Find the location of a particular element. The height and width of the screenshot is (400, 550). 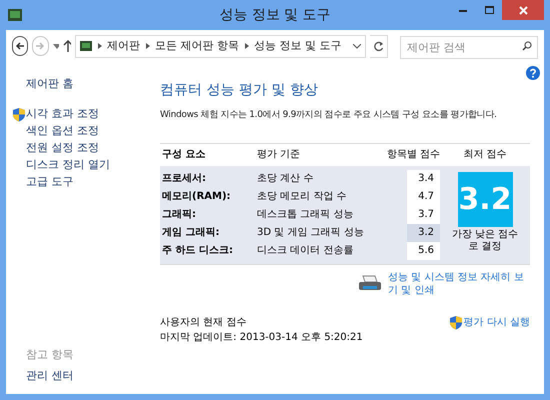

sidebar-link: 관리 센터 is located at coordinates (80, 376).